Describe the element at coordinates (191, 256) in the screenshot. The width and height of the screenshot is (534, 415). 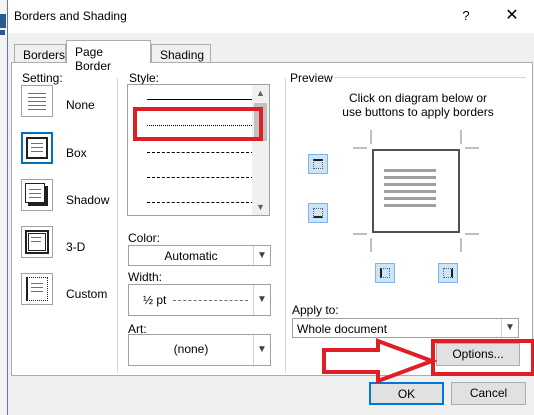
I see `color-value: Automatic` at that location.